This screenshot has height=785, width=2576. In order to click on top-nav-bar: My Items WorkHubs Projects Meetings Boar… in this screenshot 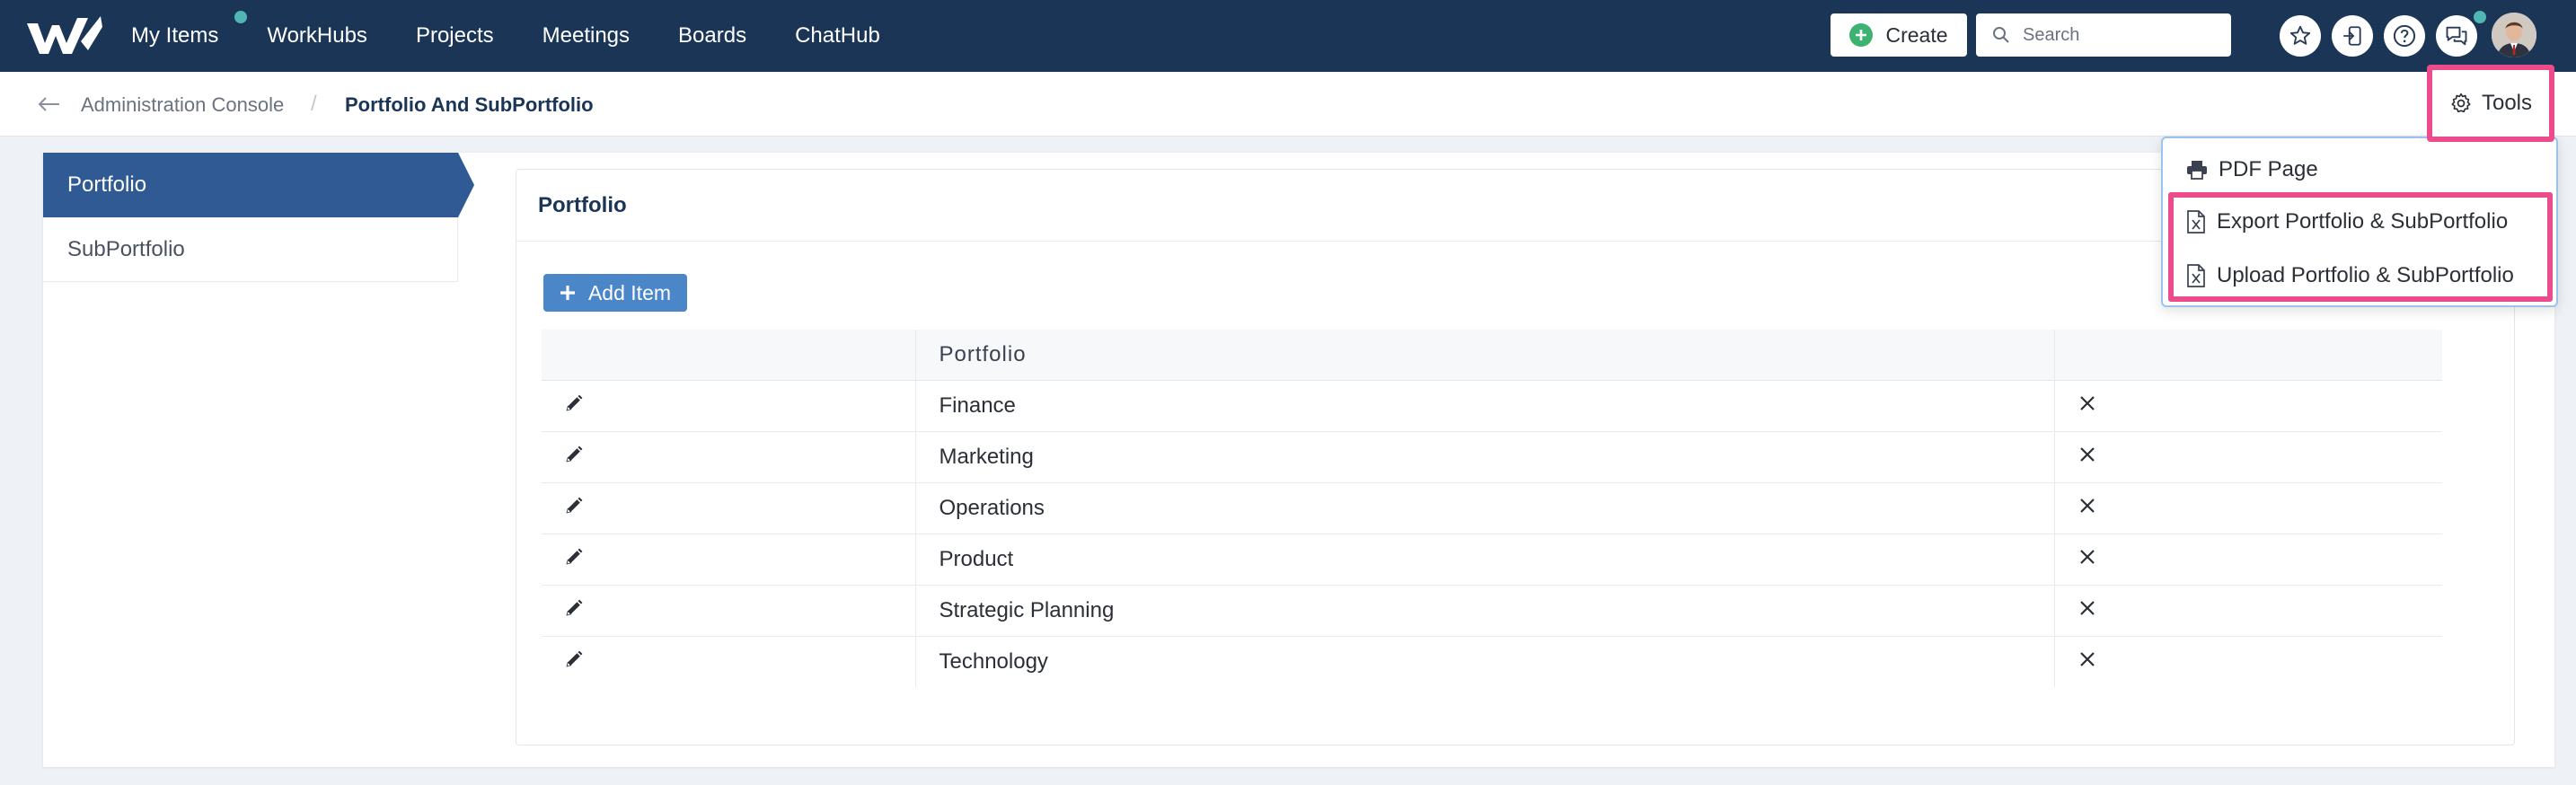, I will do `click(1288, 36)`.